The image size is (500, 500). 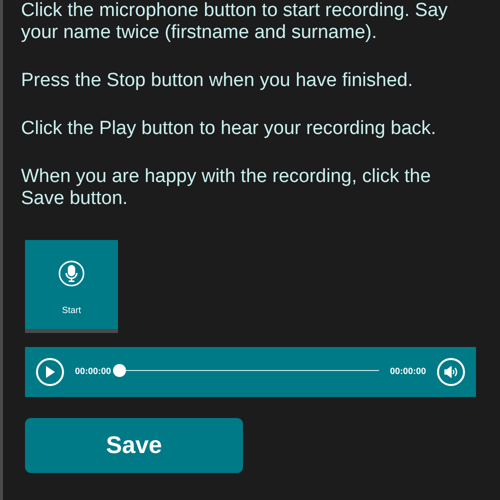 What do you see at coordinates (93, 371) in the screenshot?
I see `elapsed-time: 00:00:00` at bounding box center [93, 371].